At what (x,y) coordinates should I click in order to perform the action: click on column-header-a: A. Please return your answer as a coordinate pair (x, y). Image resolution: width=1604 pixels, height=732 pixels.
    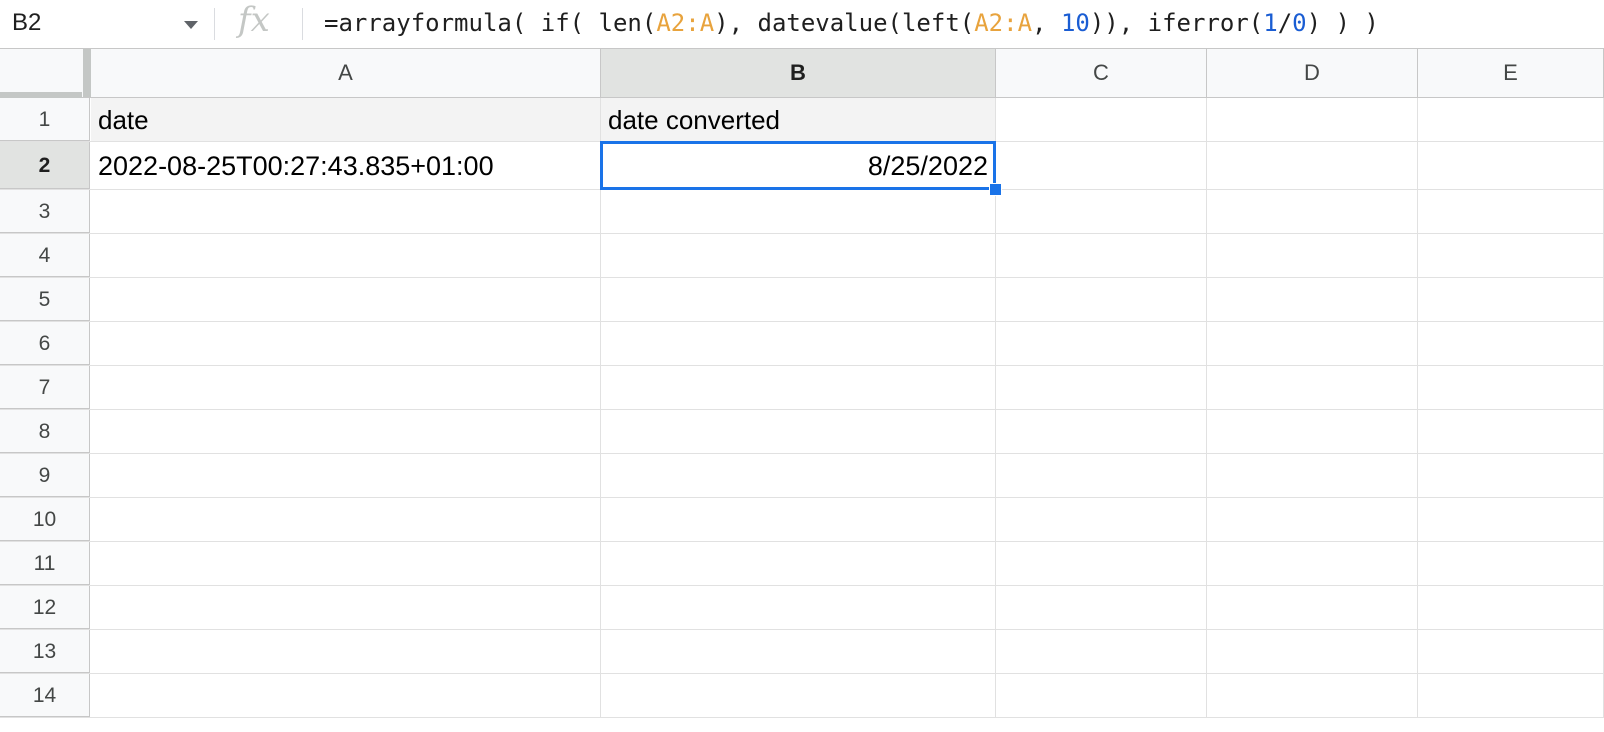
    Looking at the image, I should click on (346, 73).